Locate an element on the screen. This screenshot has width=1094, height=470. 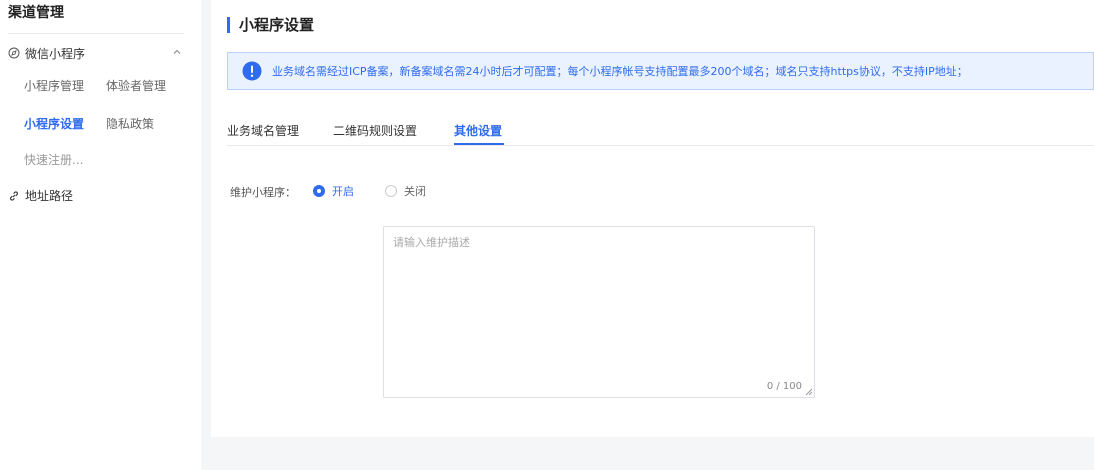
tab-other-settings: 其他设置 is located at coordinates (478, 130).